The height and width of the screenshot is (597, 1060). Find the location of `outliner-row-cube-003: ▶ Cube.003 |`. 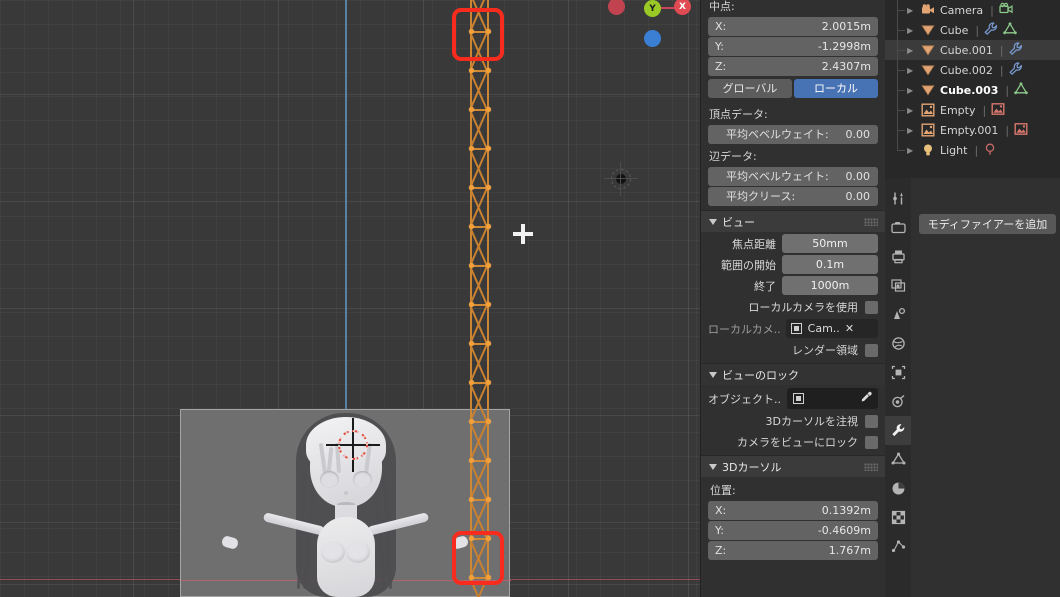

outliner-row-cube-003: ▶ Cube.003 | is located at coordinates (972, 90).